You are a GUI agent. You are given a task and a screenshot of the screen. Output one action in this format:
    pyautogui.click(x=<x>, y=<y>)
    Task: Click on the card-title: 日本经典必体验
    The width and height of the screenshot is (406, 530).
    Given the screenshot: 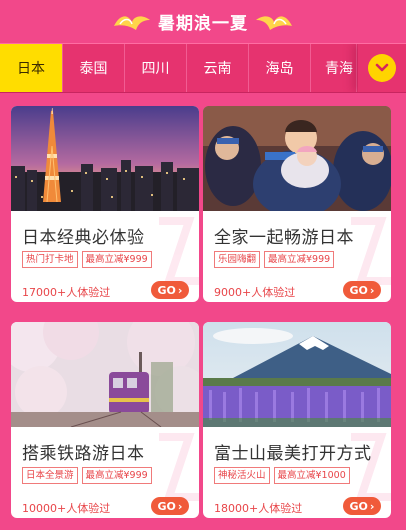 What is the action you would take?
    pyautogui.click(x=83, y=238)
    